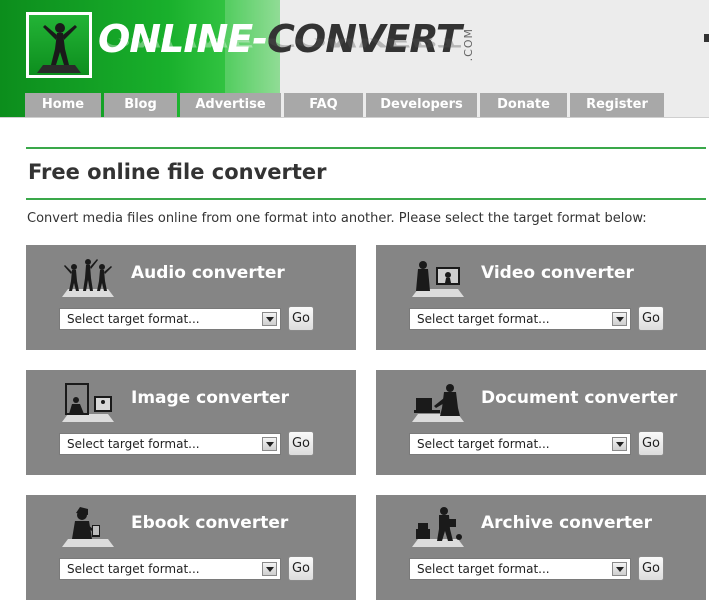 The image size is (709, 605). What do you see at coordinates (421, 105) in the screenshot?
I see `nav-developers: Developers` at bounding box center [421, 105].